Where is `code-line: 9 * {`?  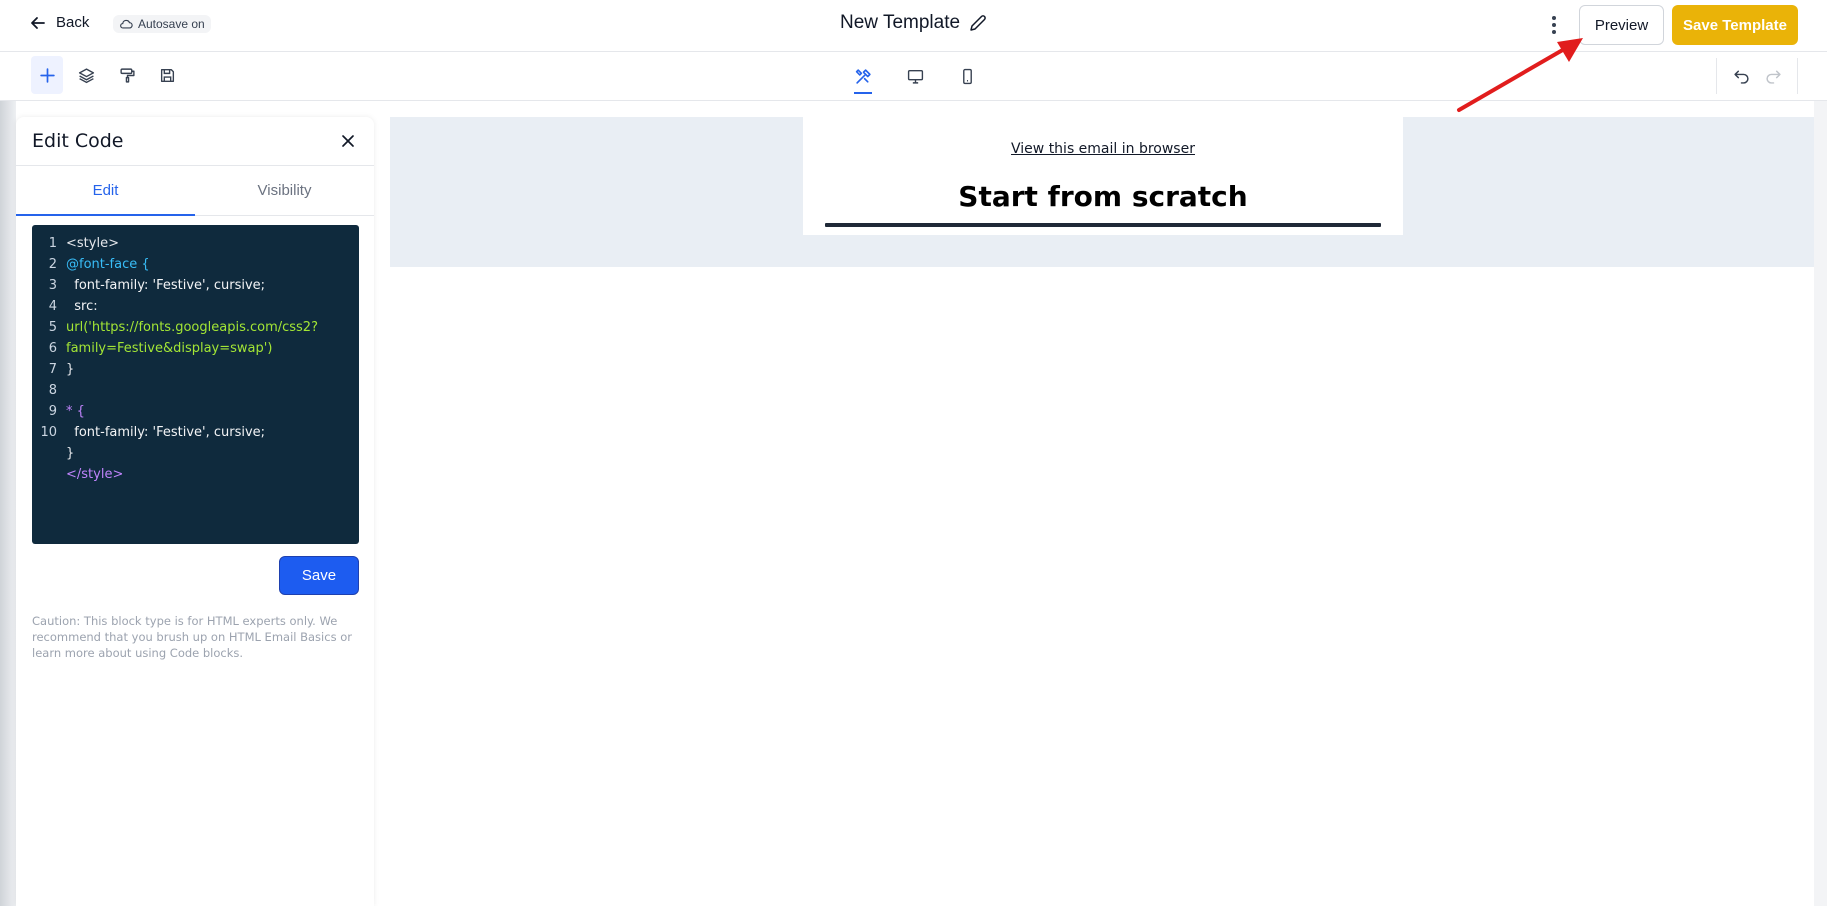 code-line: 9 * { is located at coordinates (66, 411).